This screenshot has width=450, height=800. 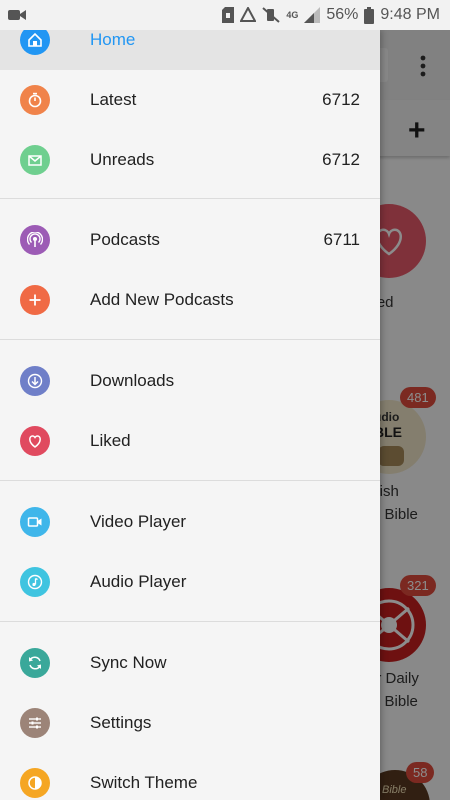 What do you see at coordinates (190, 381) in the screenshot?
I see `drawer-item-downloads: Downloads` at bounding box center [190, 381].